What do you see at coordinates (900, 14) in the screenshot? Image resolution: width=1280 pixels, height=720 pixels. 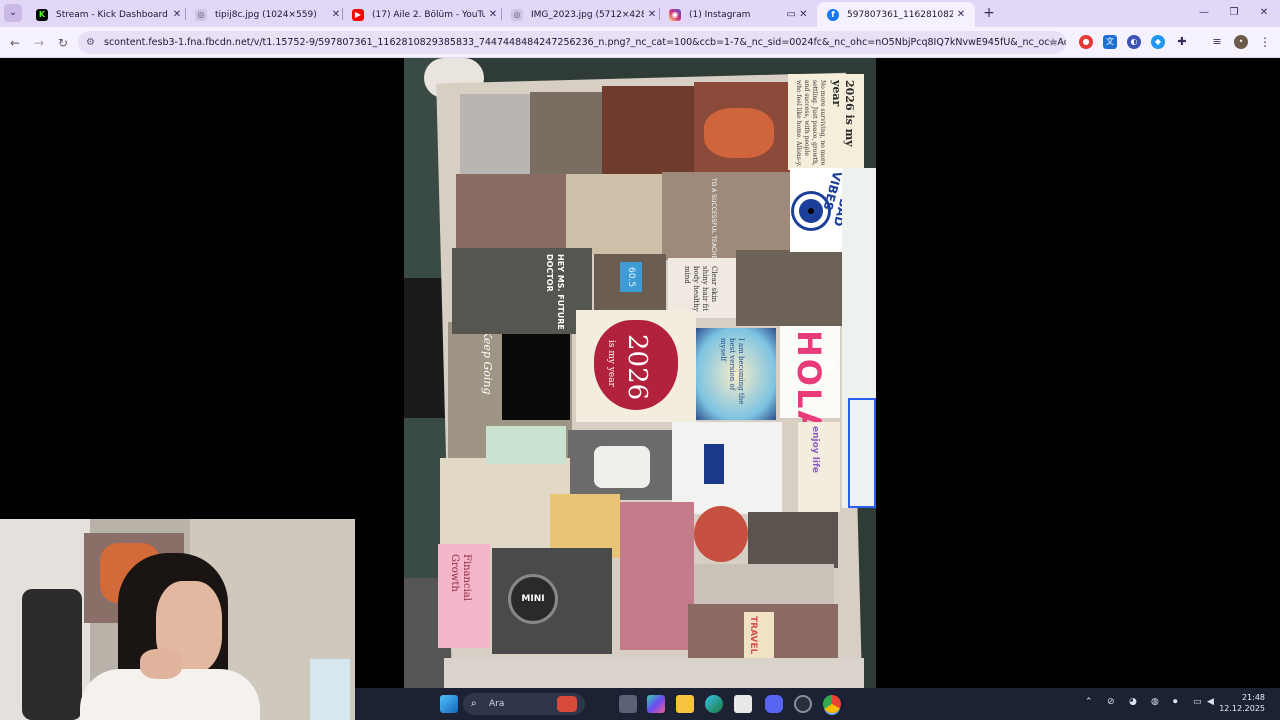 I see `tab-title: 597807361_116281082938583` at bounding box center [900, 14].